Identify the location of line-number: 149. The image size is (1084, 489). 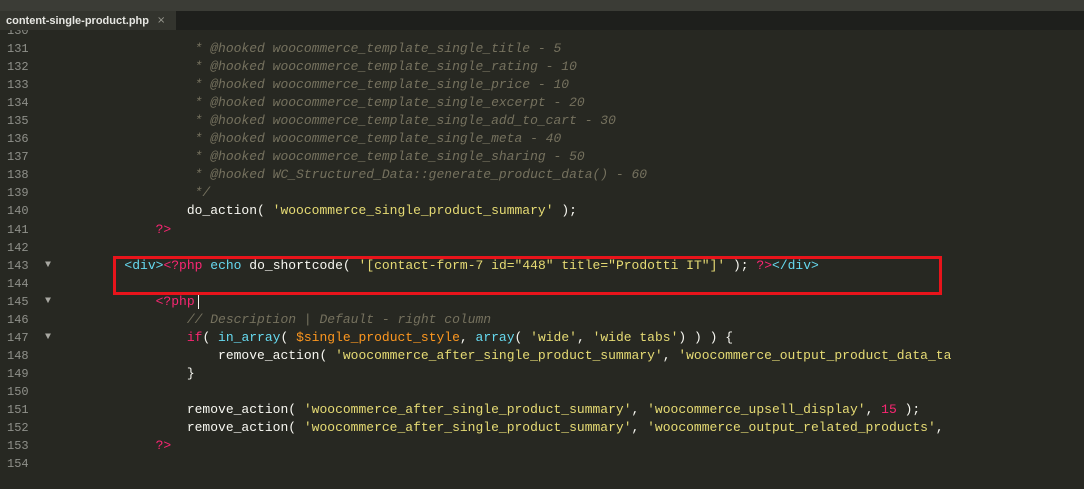
(18, 373).